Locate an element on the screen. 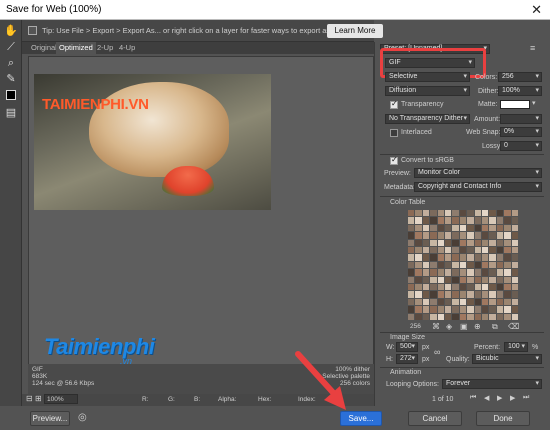 The height and width of the screenshot is (430, 550). zoom-level-select: 100% is located at coordinates (61, 399).